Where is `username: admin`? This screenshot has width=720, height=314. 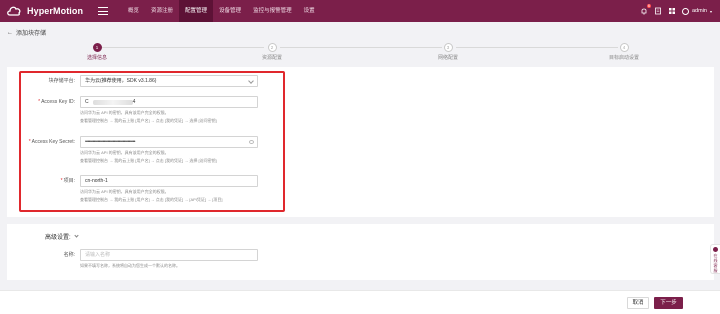
username: admin is located at coordinates (699, 11).